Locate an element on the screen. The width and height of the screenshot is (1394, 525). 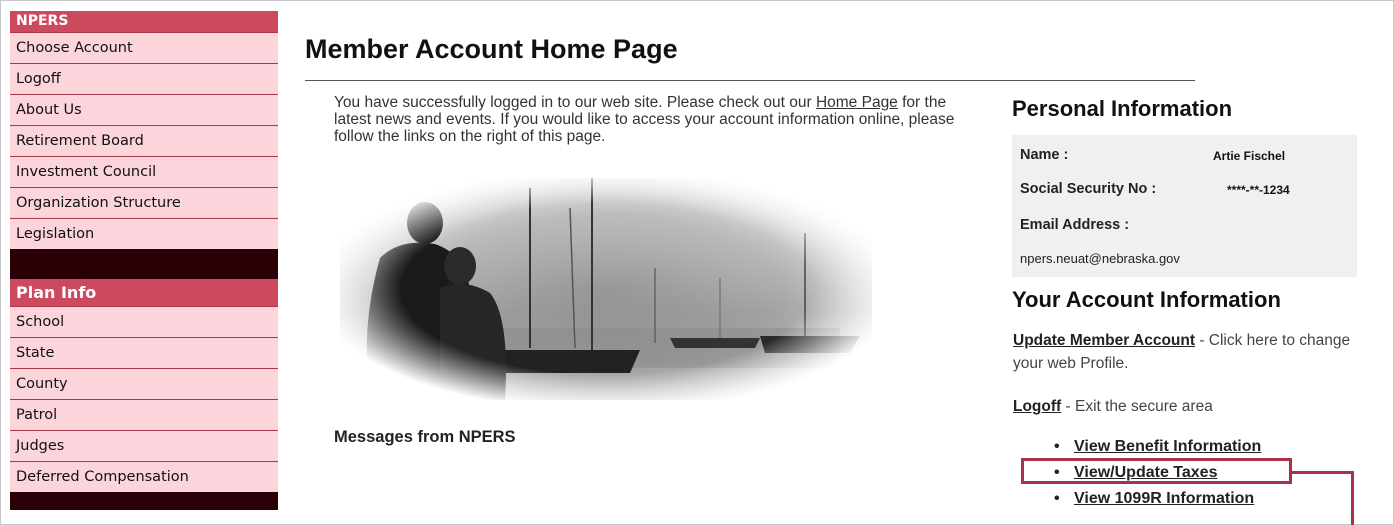
account-info-heading: Your Account Information is located at coordinates (1146, 299).